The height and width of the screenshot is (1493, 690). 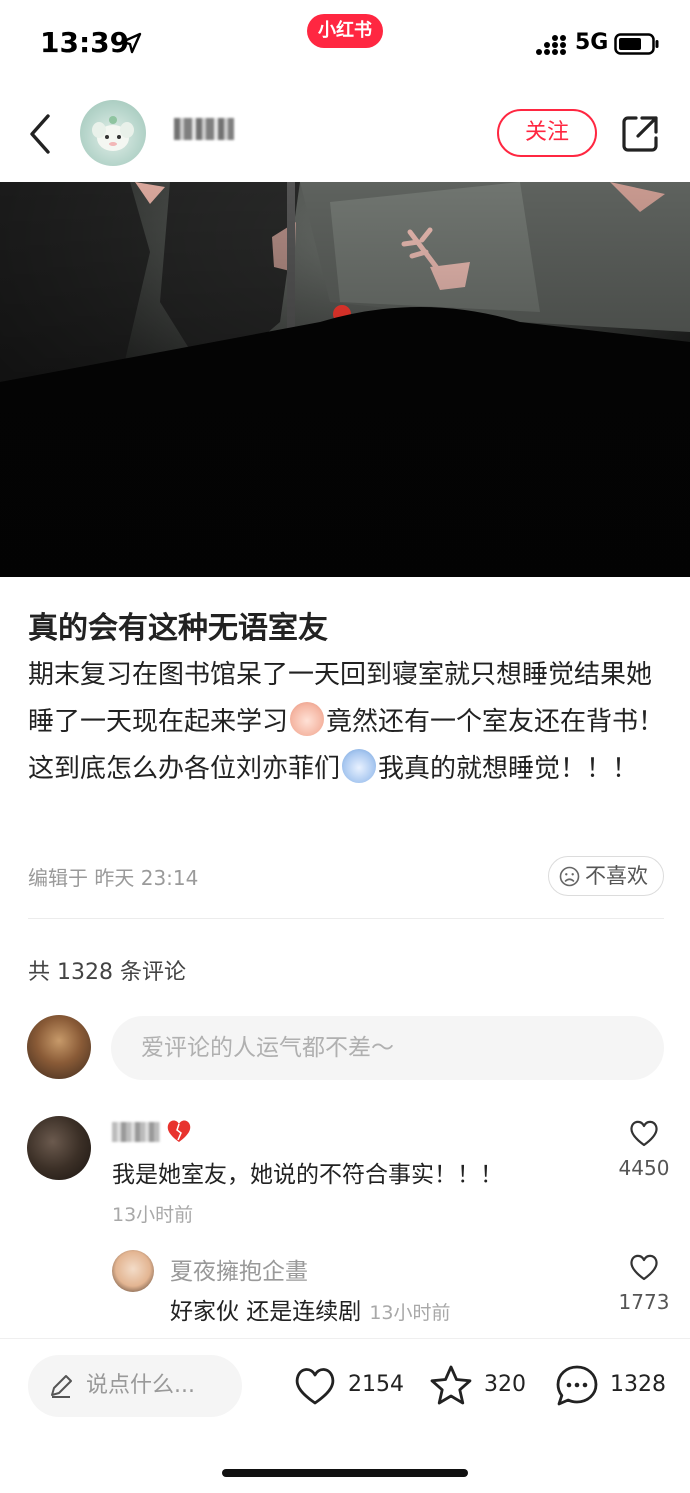 I want to click on reply-text: 好家伙 还是连续剧 13小时前, so click(x=310, y=1309).